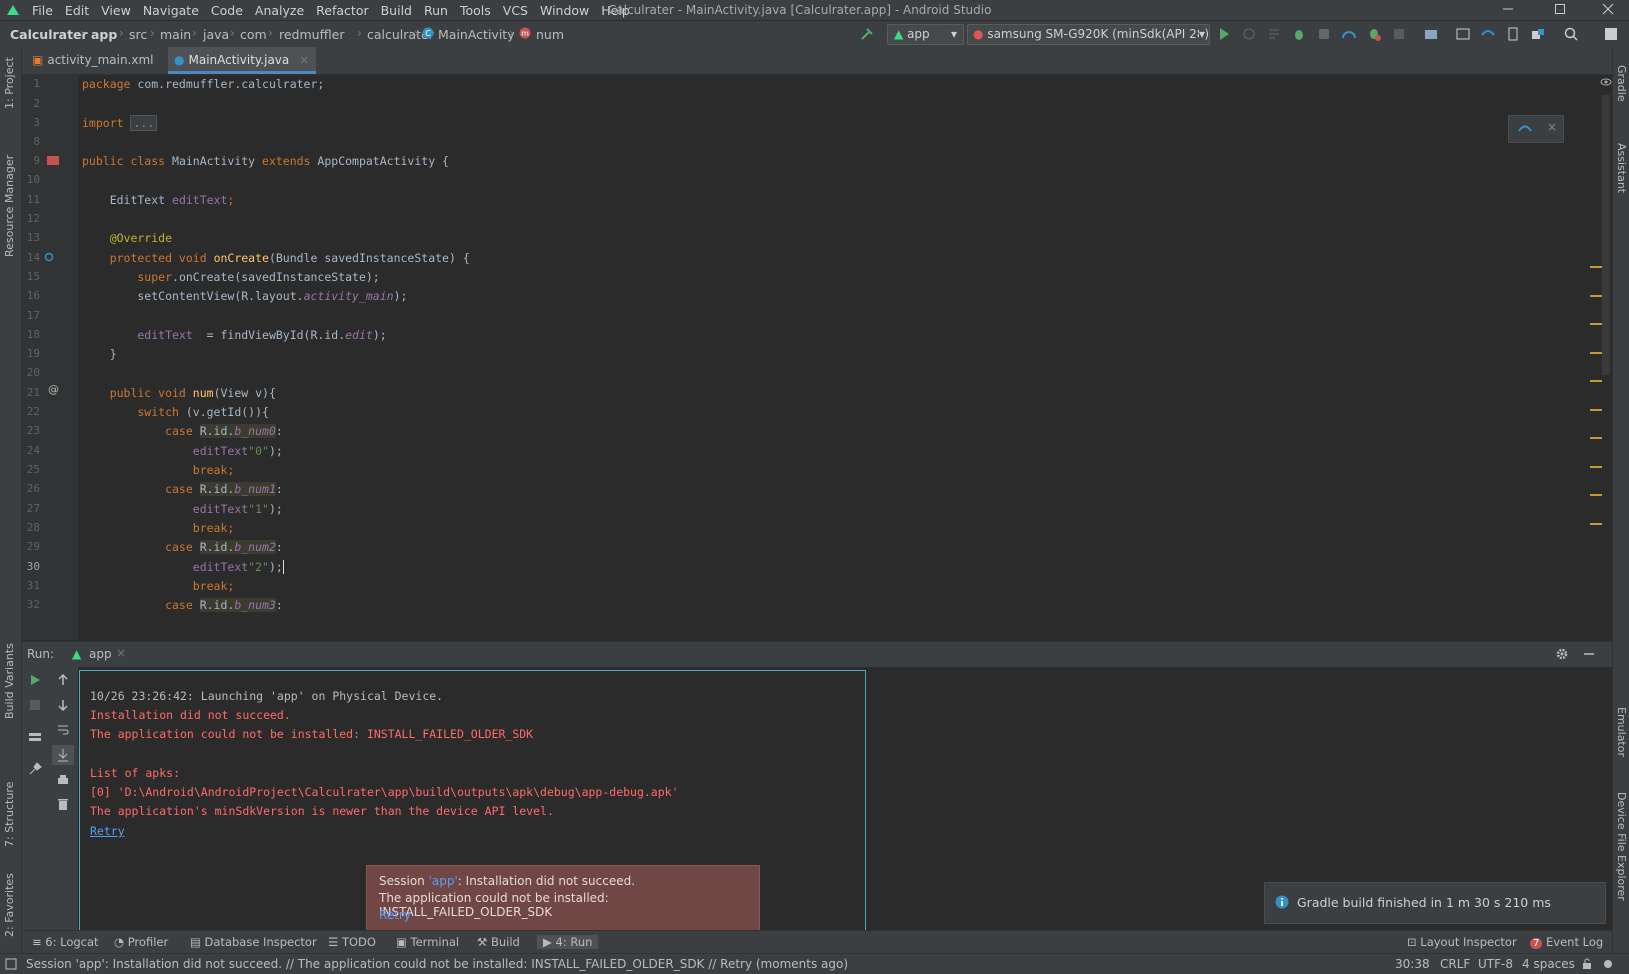 This screenshot has width=1629, height=974. I want to click on eye-icon, so click(1606, 82).